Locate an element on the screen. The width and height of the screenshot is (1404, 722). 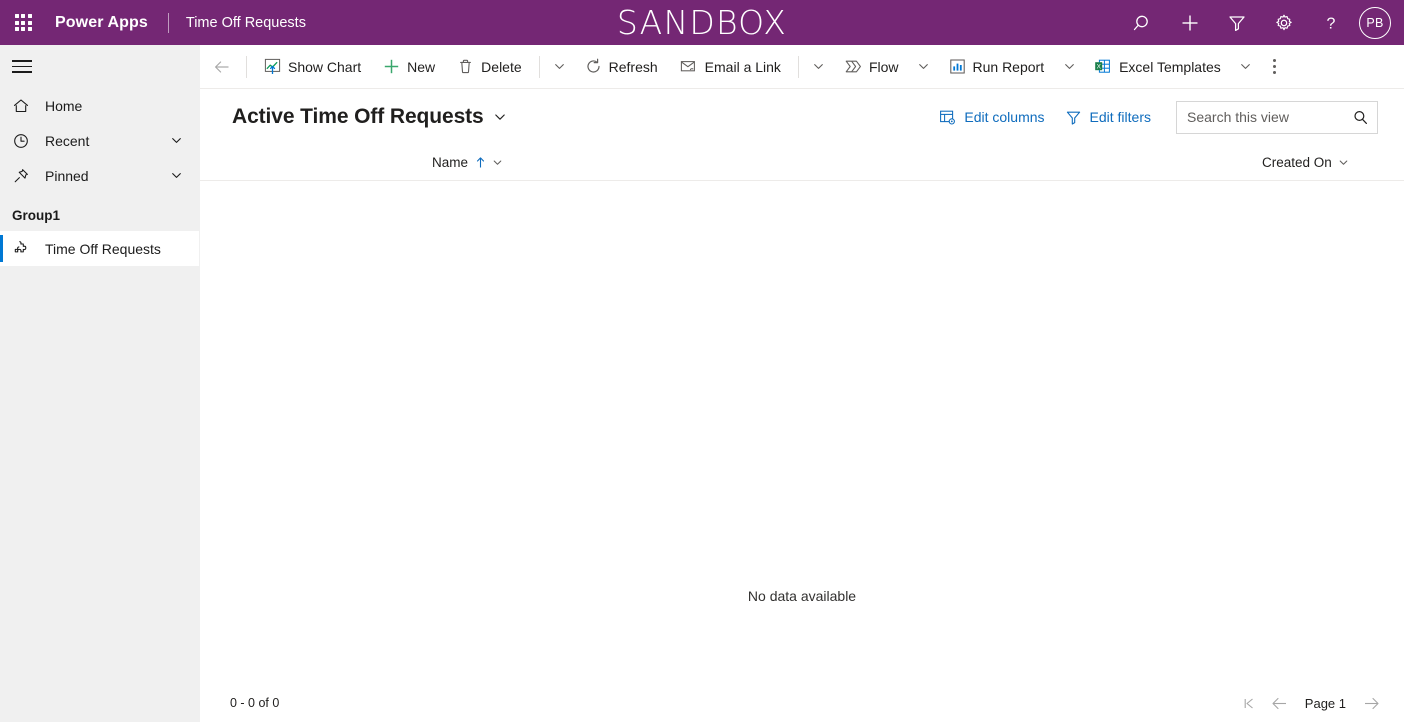
run-report-button: Run Report is located at coordinates (997, 67).